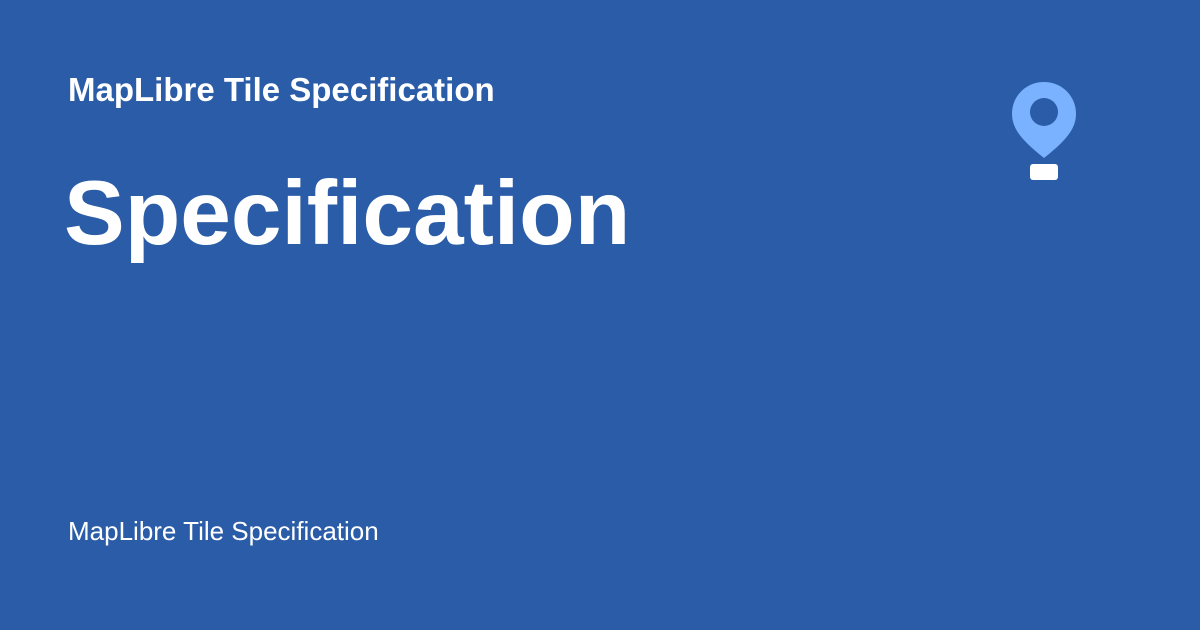  What do you see at coordinates (347, 213) in the screenshot?
I see `page-title: Specification` at bounding box center [347, 213].